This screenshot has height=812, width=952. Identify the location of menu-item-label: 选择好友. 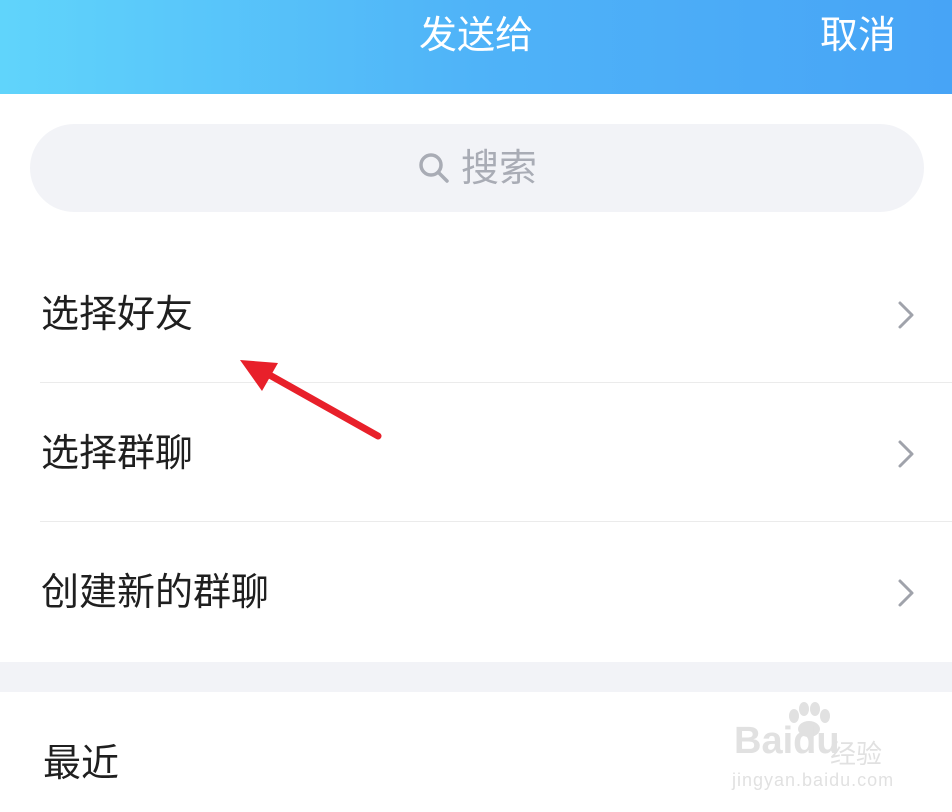
(117, 314).